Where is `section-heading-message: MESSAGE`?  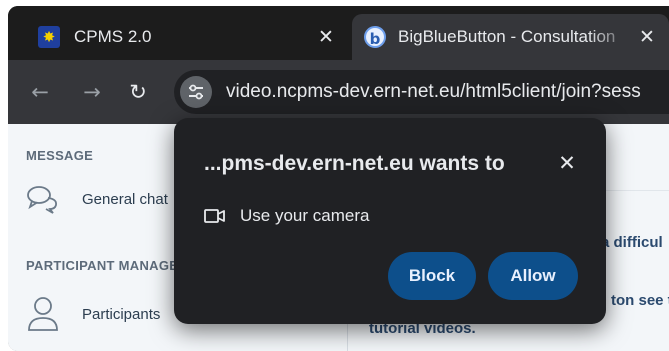 section-heading-message: MESSAGE is located at coordinates (60, 155).